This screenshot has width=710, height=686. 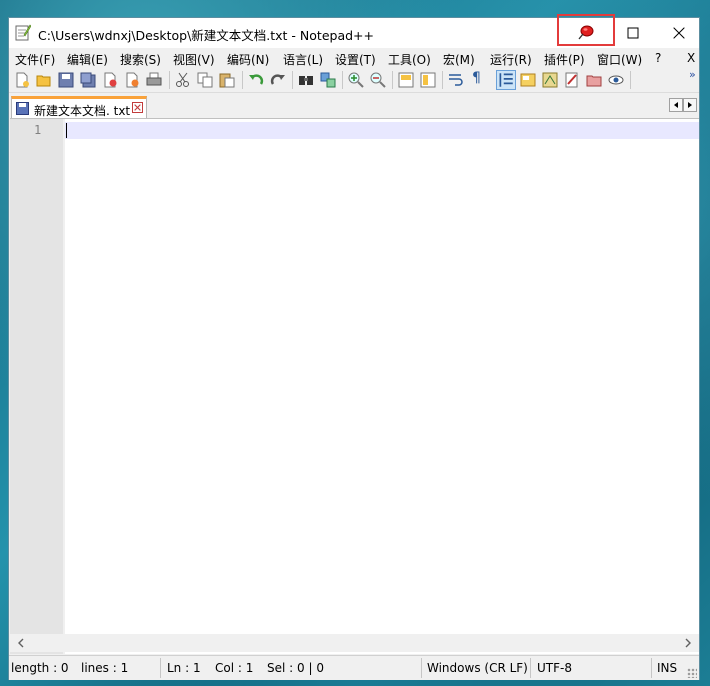 I want to click on menu-edit: 编辑(E), so click(x=87, y=59).